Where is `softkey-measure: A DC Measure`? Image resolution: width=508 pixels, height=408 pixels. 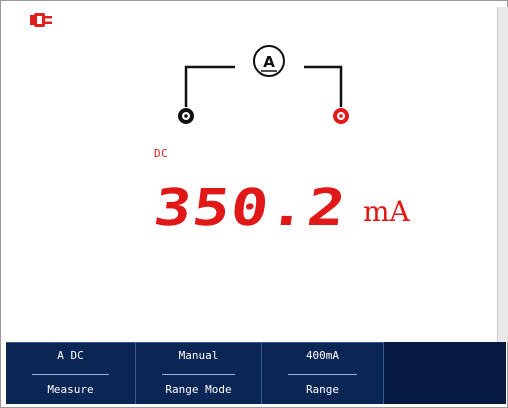
softkey-measure: A DC Measure is located at coordinates (71, 373).